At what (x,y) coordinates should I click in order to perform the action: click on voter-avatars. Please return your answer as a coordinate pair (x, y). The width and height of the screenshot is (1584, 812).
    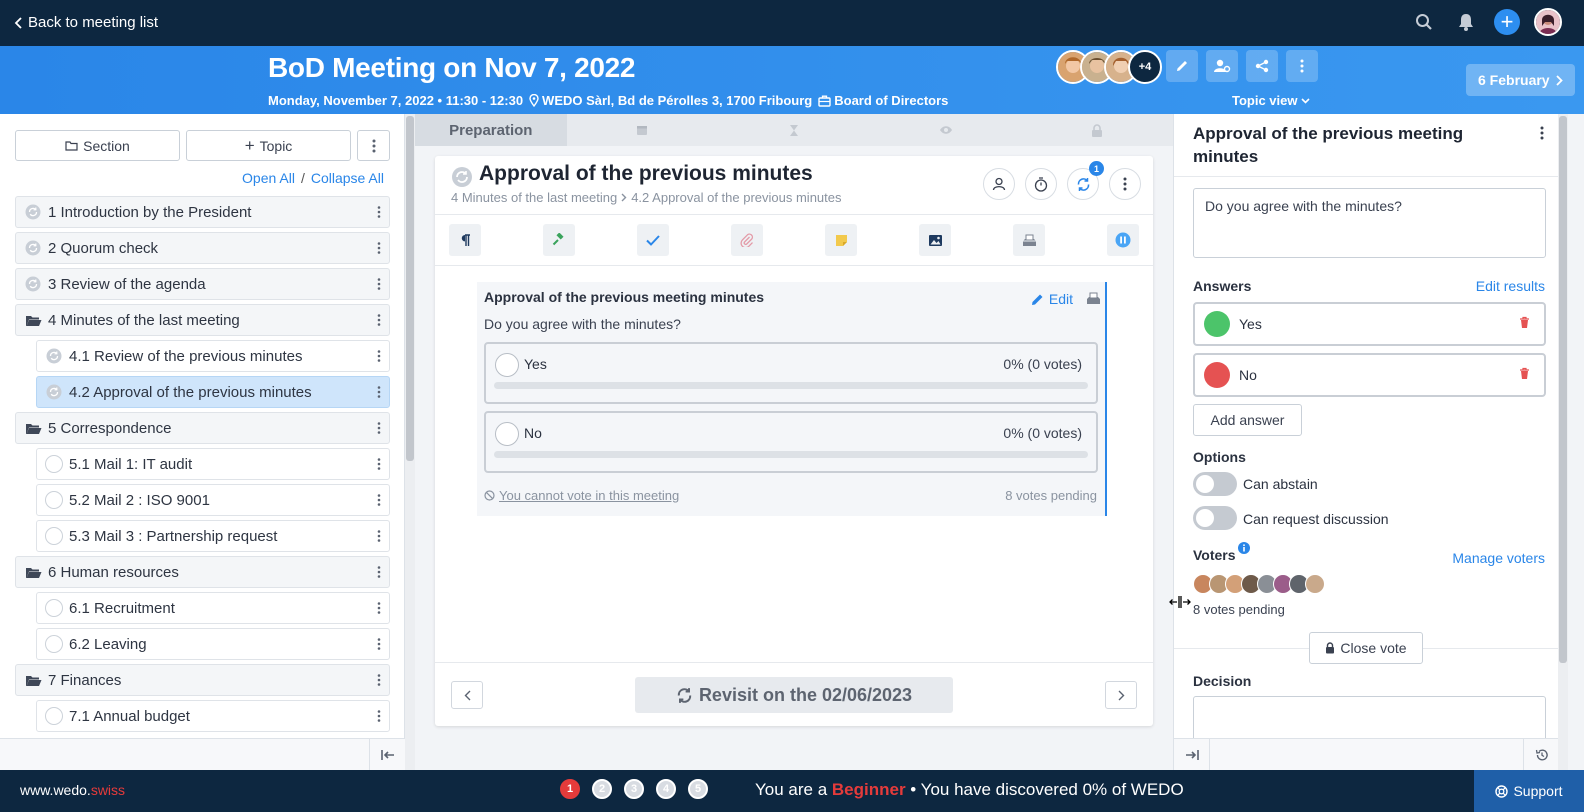
    Looking at the image, I should click on (1259, 584).